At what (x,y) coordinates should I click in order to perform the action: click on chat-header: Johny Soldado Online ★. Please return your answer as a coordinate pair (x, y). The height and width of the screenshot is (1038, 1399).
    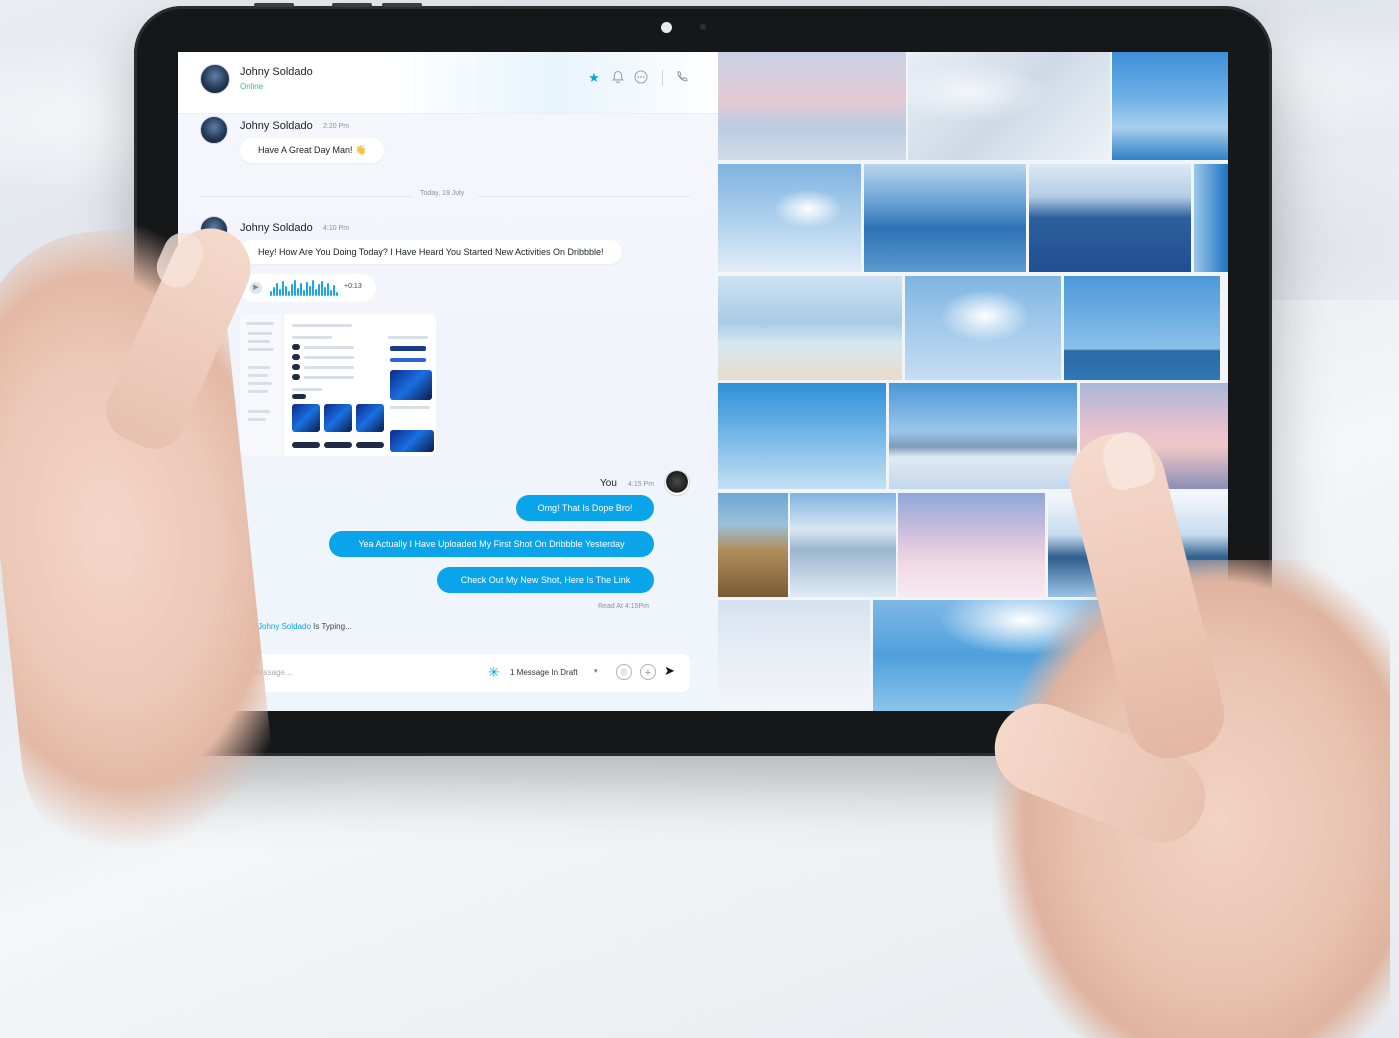
    Looking at the image, I should click on (448, 83).